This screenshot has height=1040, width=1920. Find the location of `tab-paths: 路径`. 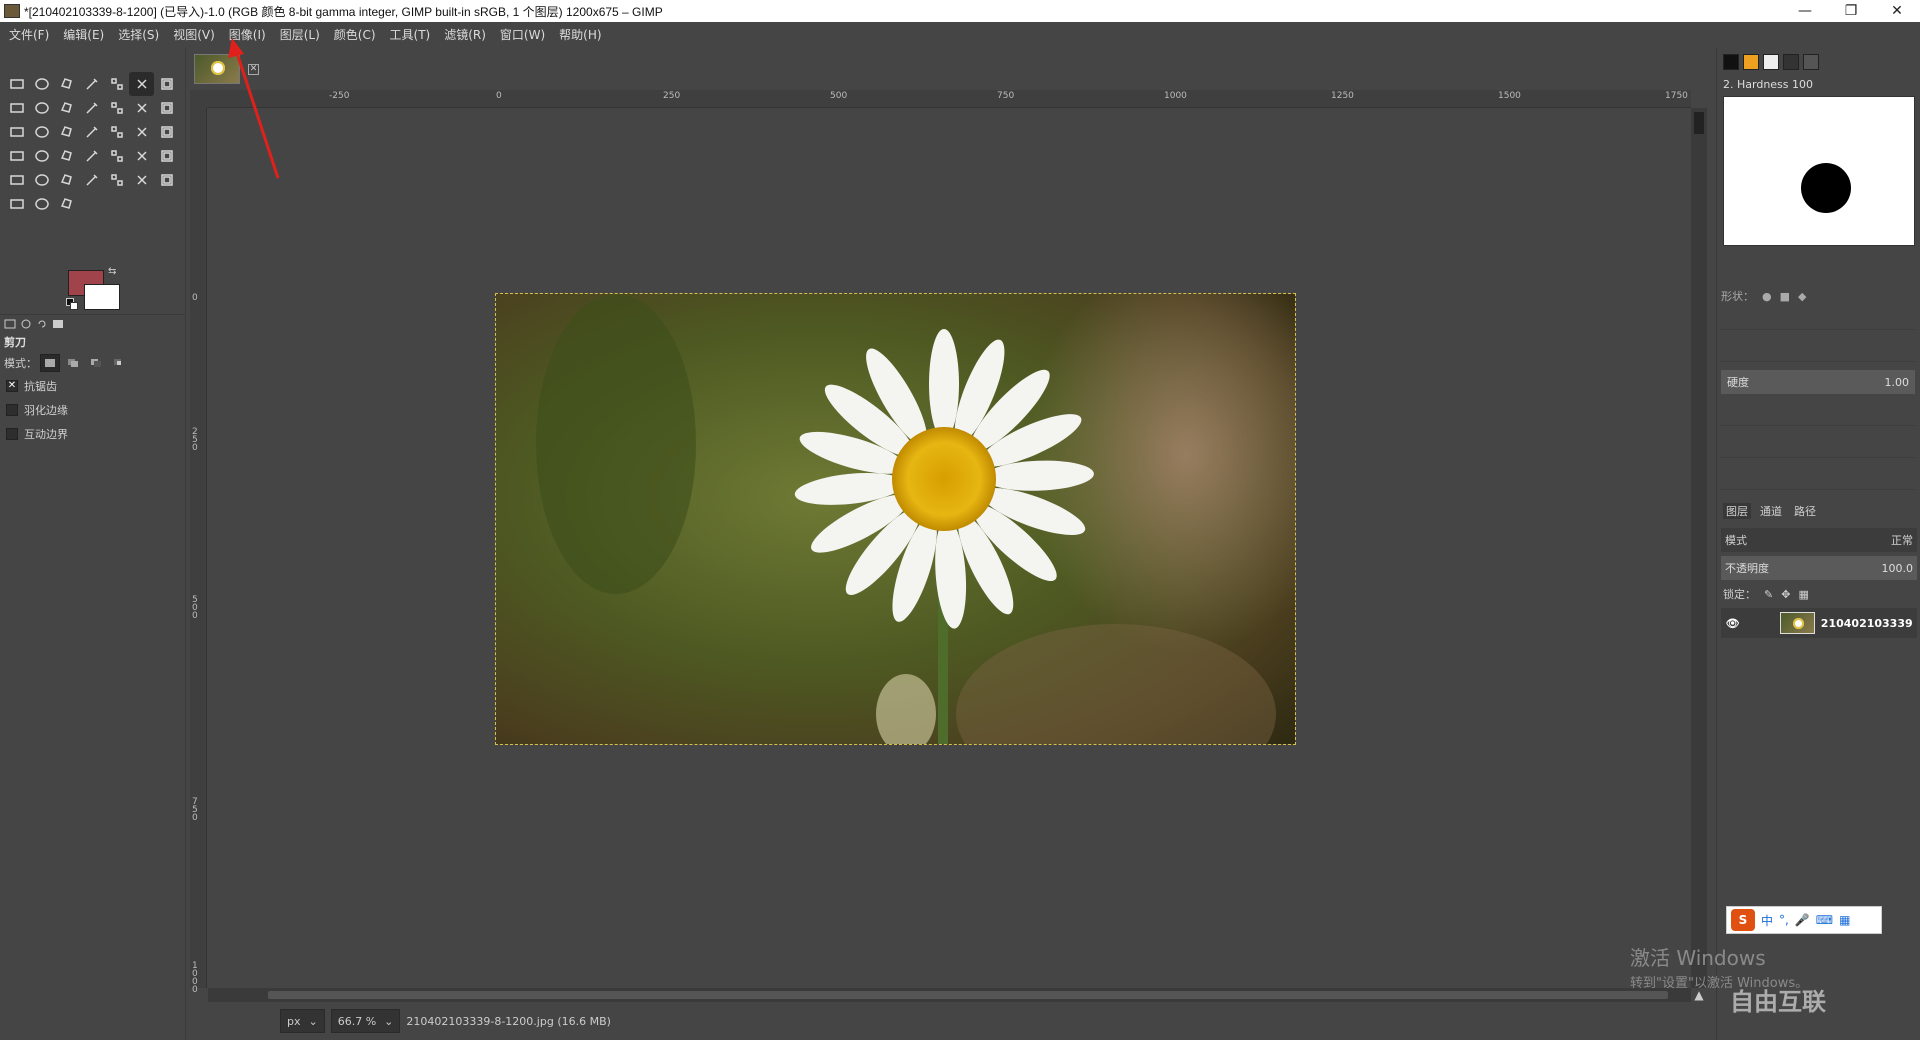

tab-paths: 路径 is located at coordinates (1805, 511).